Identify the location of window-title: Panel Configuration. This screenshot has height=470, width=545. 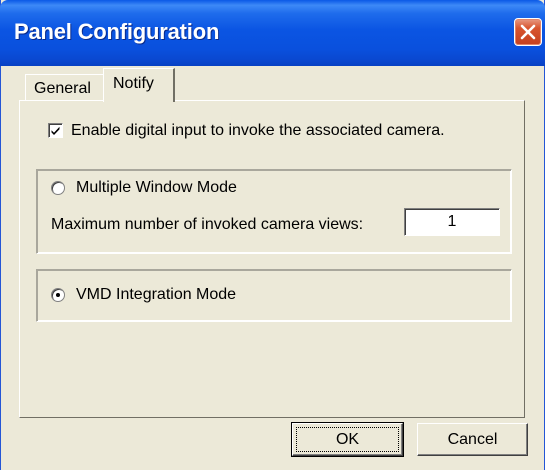
(117, 31).